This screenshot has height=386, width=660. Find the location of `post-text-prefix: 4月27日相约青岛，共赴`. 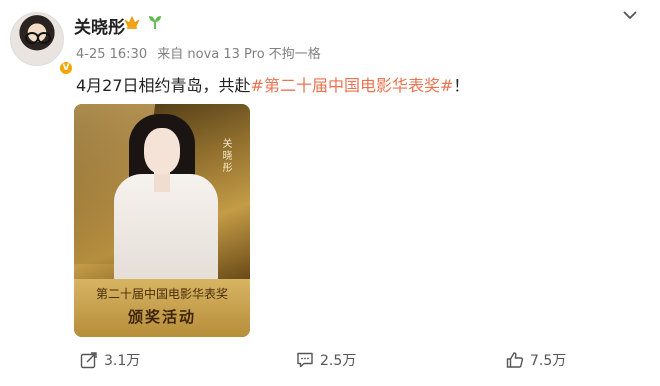

post-text-prefix: 4月27日相约青岛，共赴 is located at coordinates (163, 85).